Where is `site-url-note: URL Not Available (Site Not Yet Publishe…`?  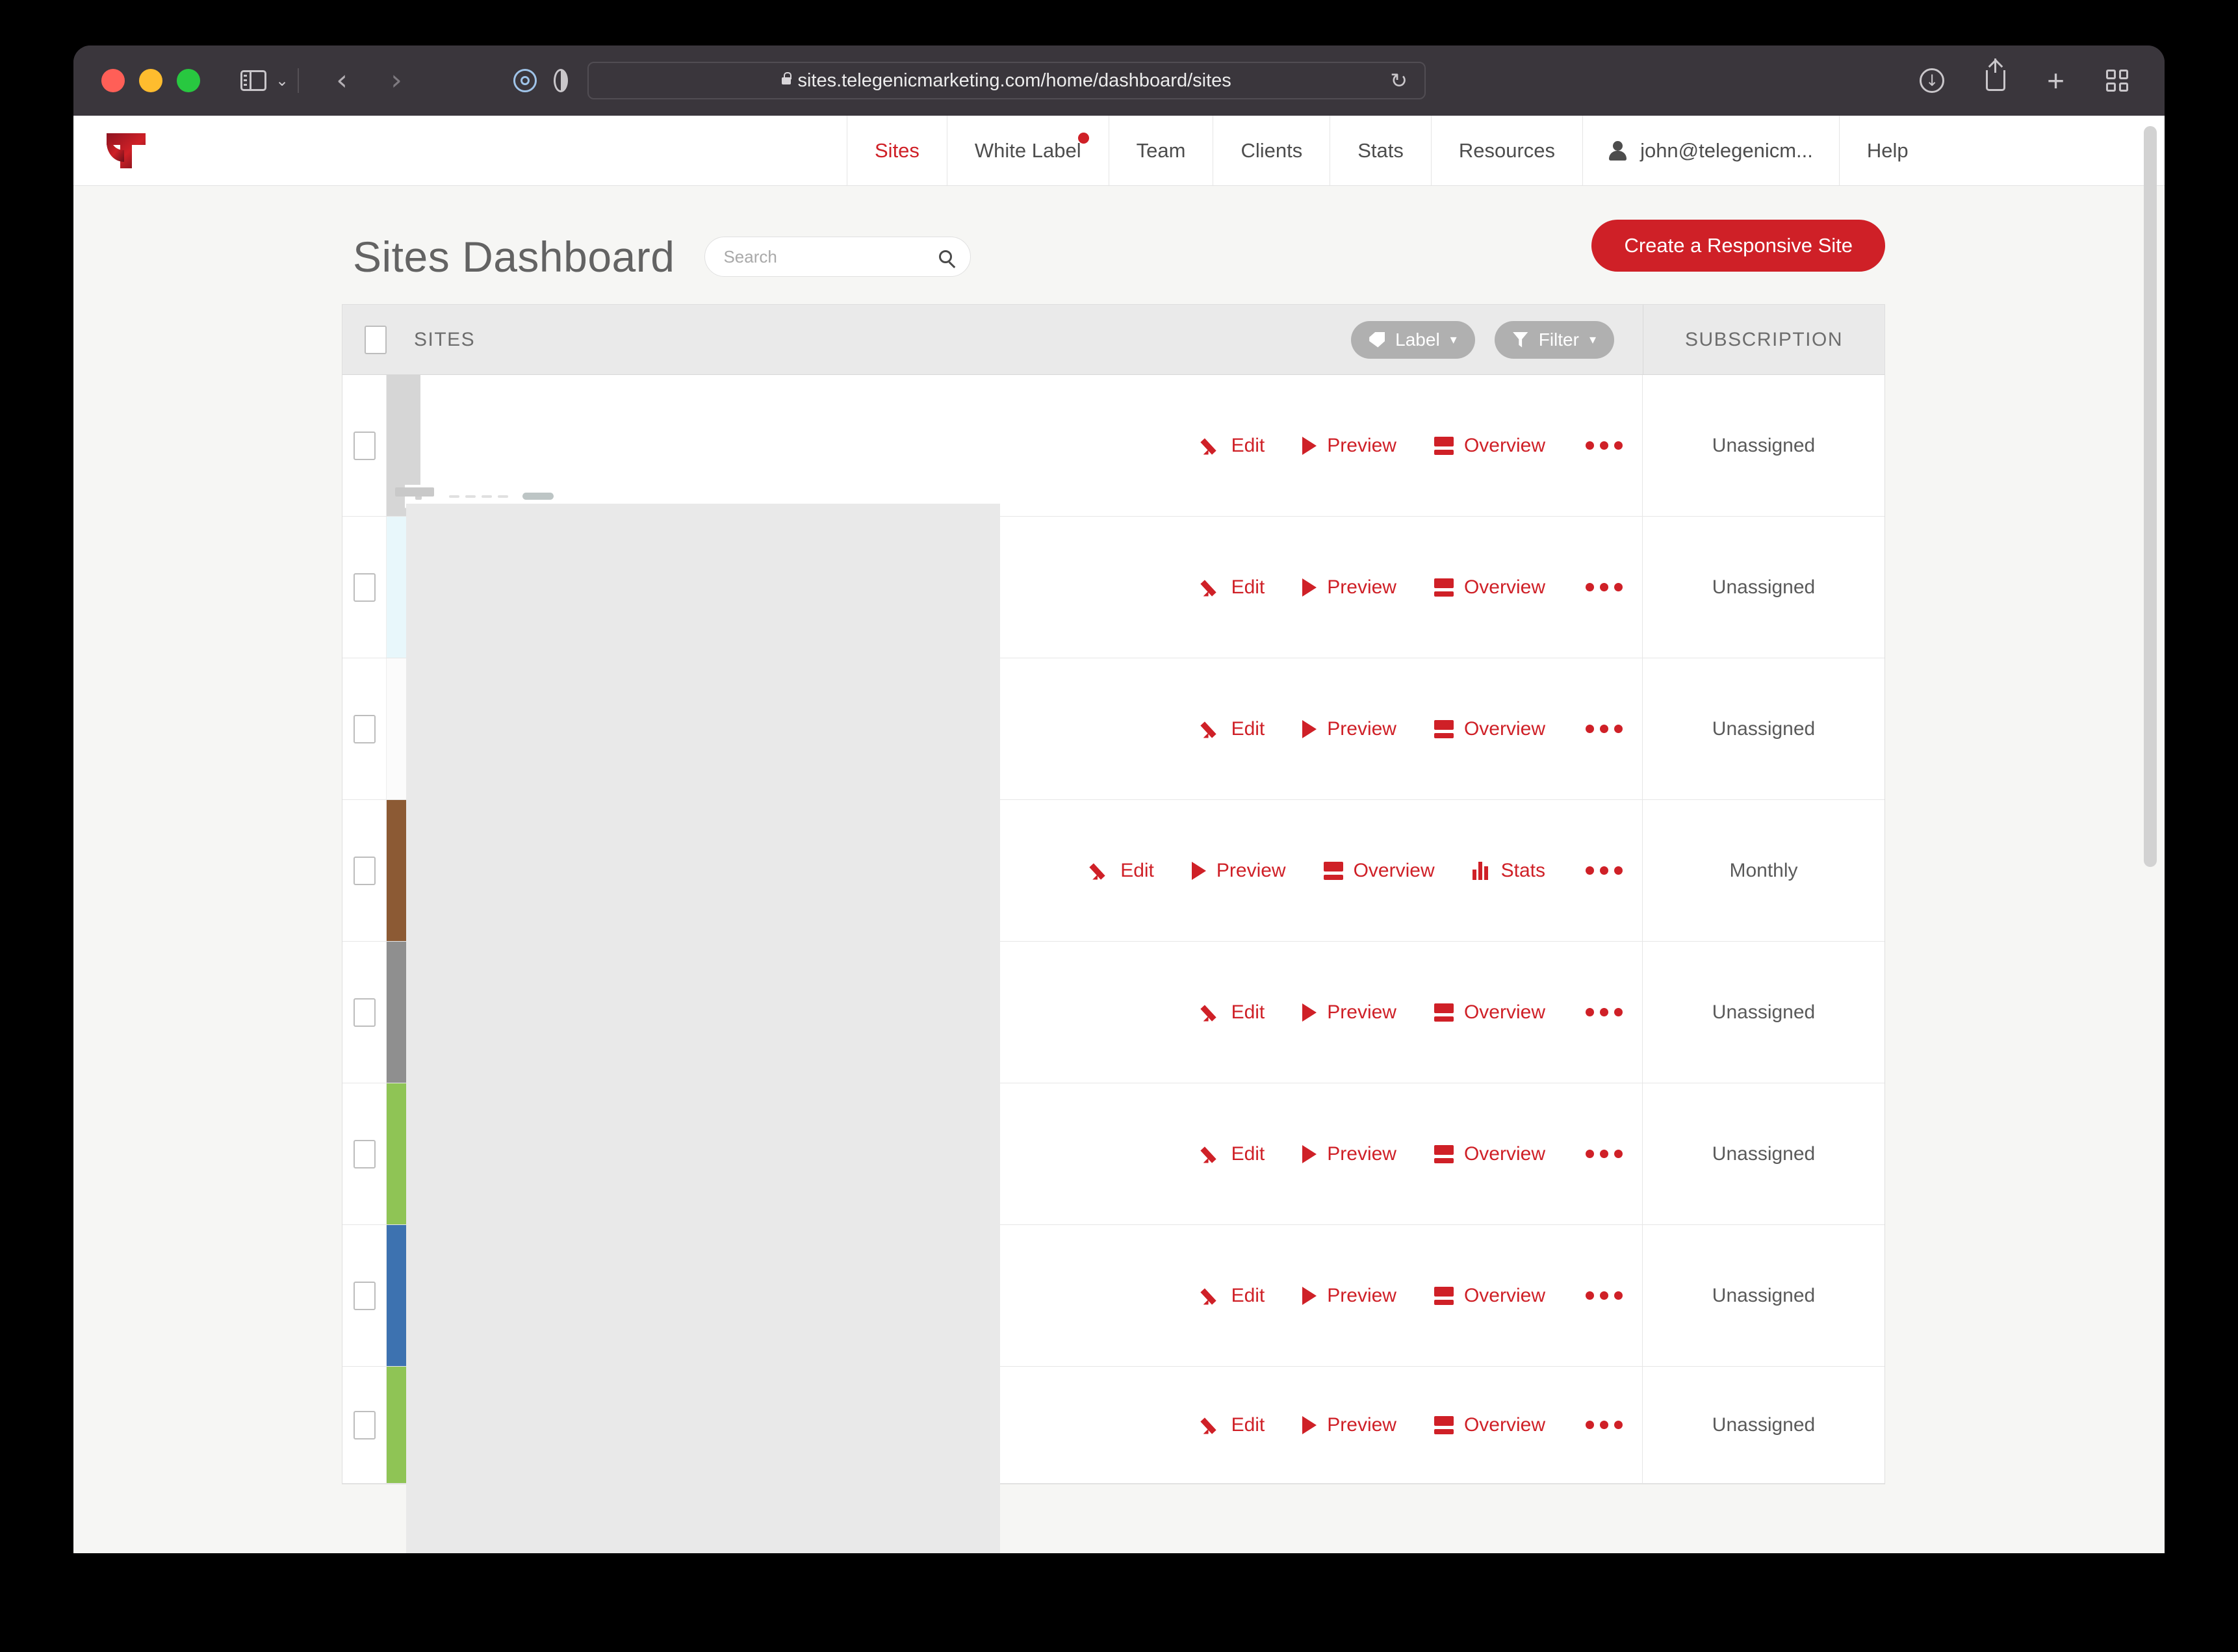 site-url-note: URL Not Available (Site Not Yet Publishe… is located at coordinates (767, 1465).